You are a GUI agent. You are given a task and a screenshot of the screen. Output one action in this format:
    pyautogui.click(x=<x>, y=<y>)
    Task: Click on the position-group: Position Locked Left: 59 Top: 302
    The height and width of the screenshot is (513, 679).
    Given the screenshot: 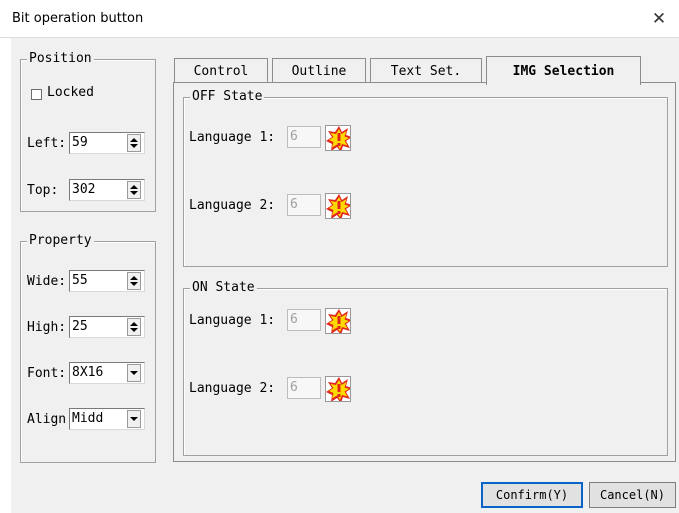 What is the action you would take?
    pyautogui.click(x=88, y=131)
    